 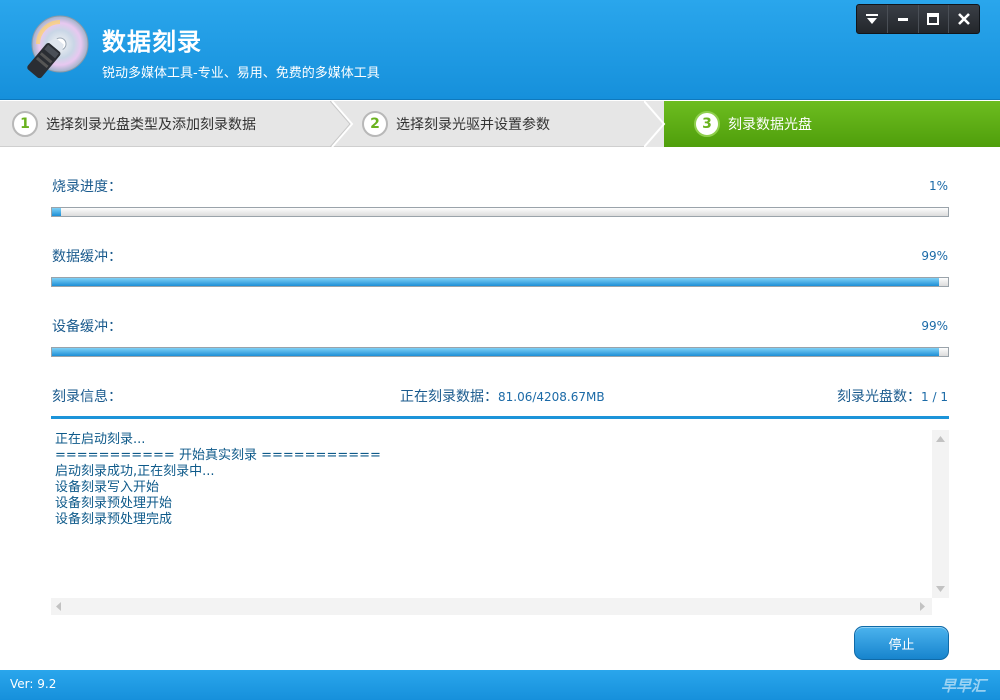 I want to click on log-line: 设备刻录预处理完成, so click(x=114, y=519).